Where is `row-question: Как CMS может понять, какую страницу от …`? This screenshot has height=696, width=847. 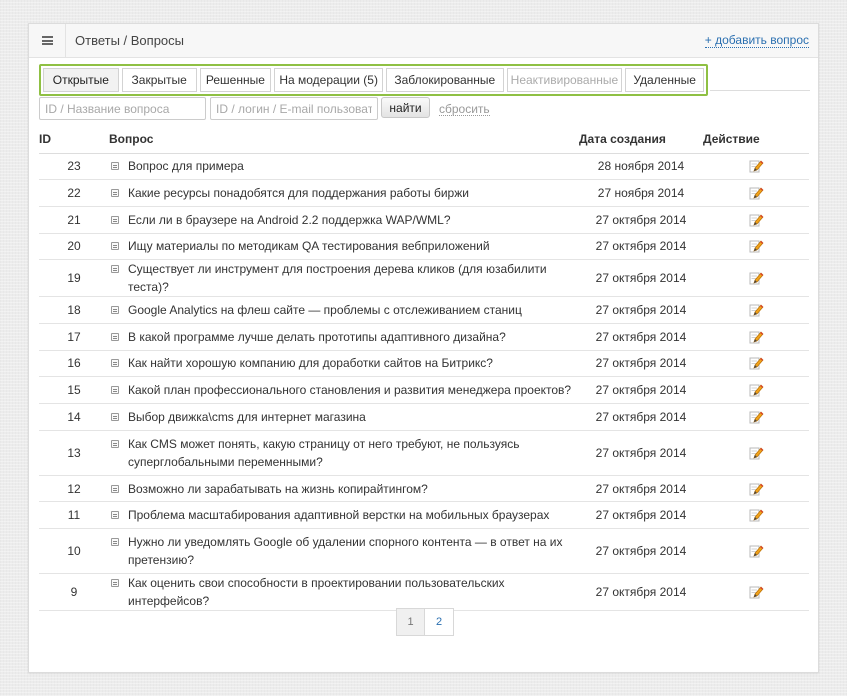 row-question: Как CMS может понять, какую страницу от … is located at coordinates (344, 453).